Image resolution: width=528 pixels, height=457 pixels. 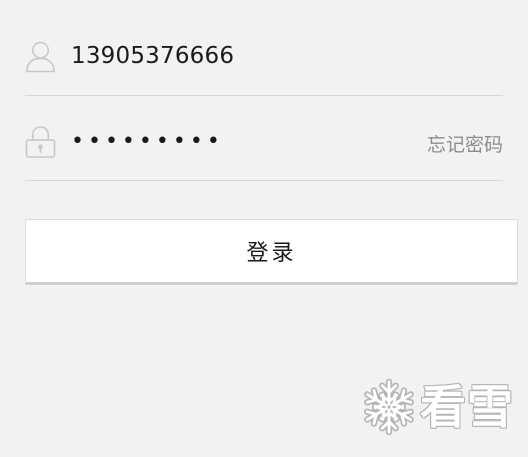 What do you see at coordinates (389, 407) in the screenshot?
I see `snowflake-icon` at bounding box center [389, 407].